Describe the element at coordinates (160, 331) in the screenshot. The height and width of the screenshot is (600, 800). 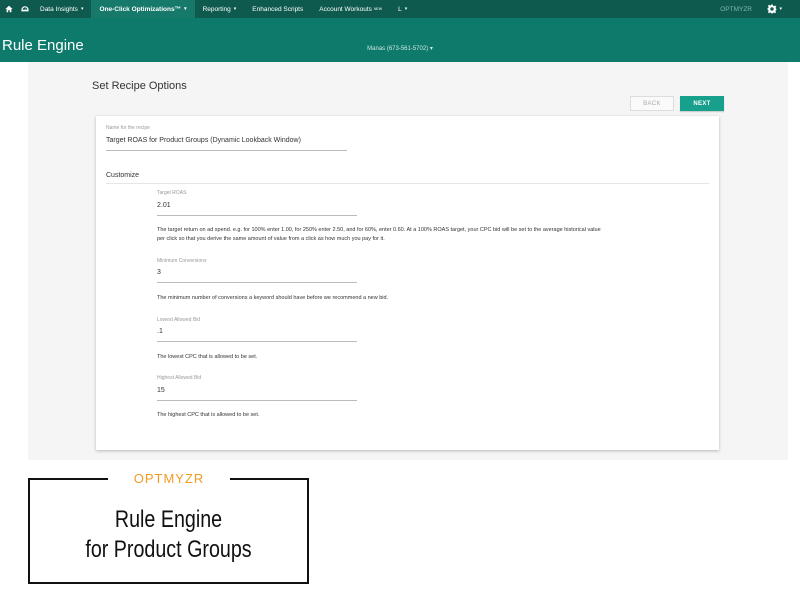
I see `lowest-bid-field: .1` at that location.